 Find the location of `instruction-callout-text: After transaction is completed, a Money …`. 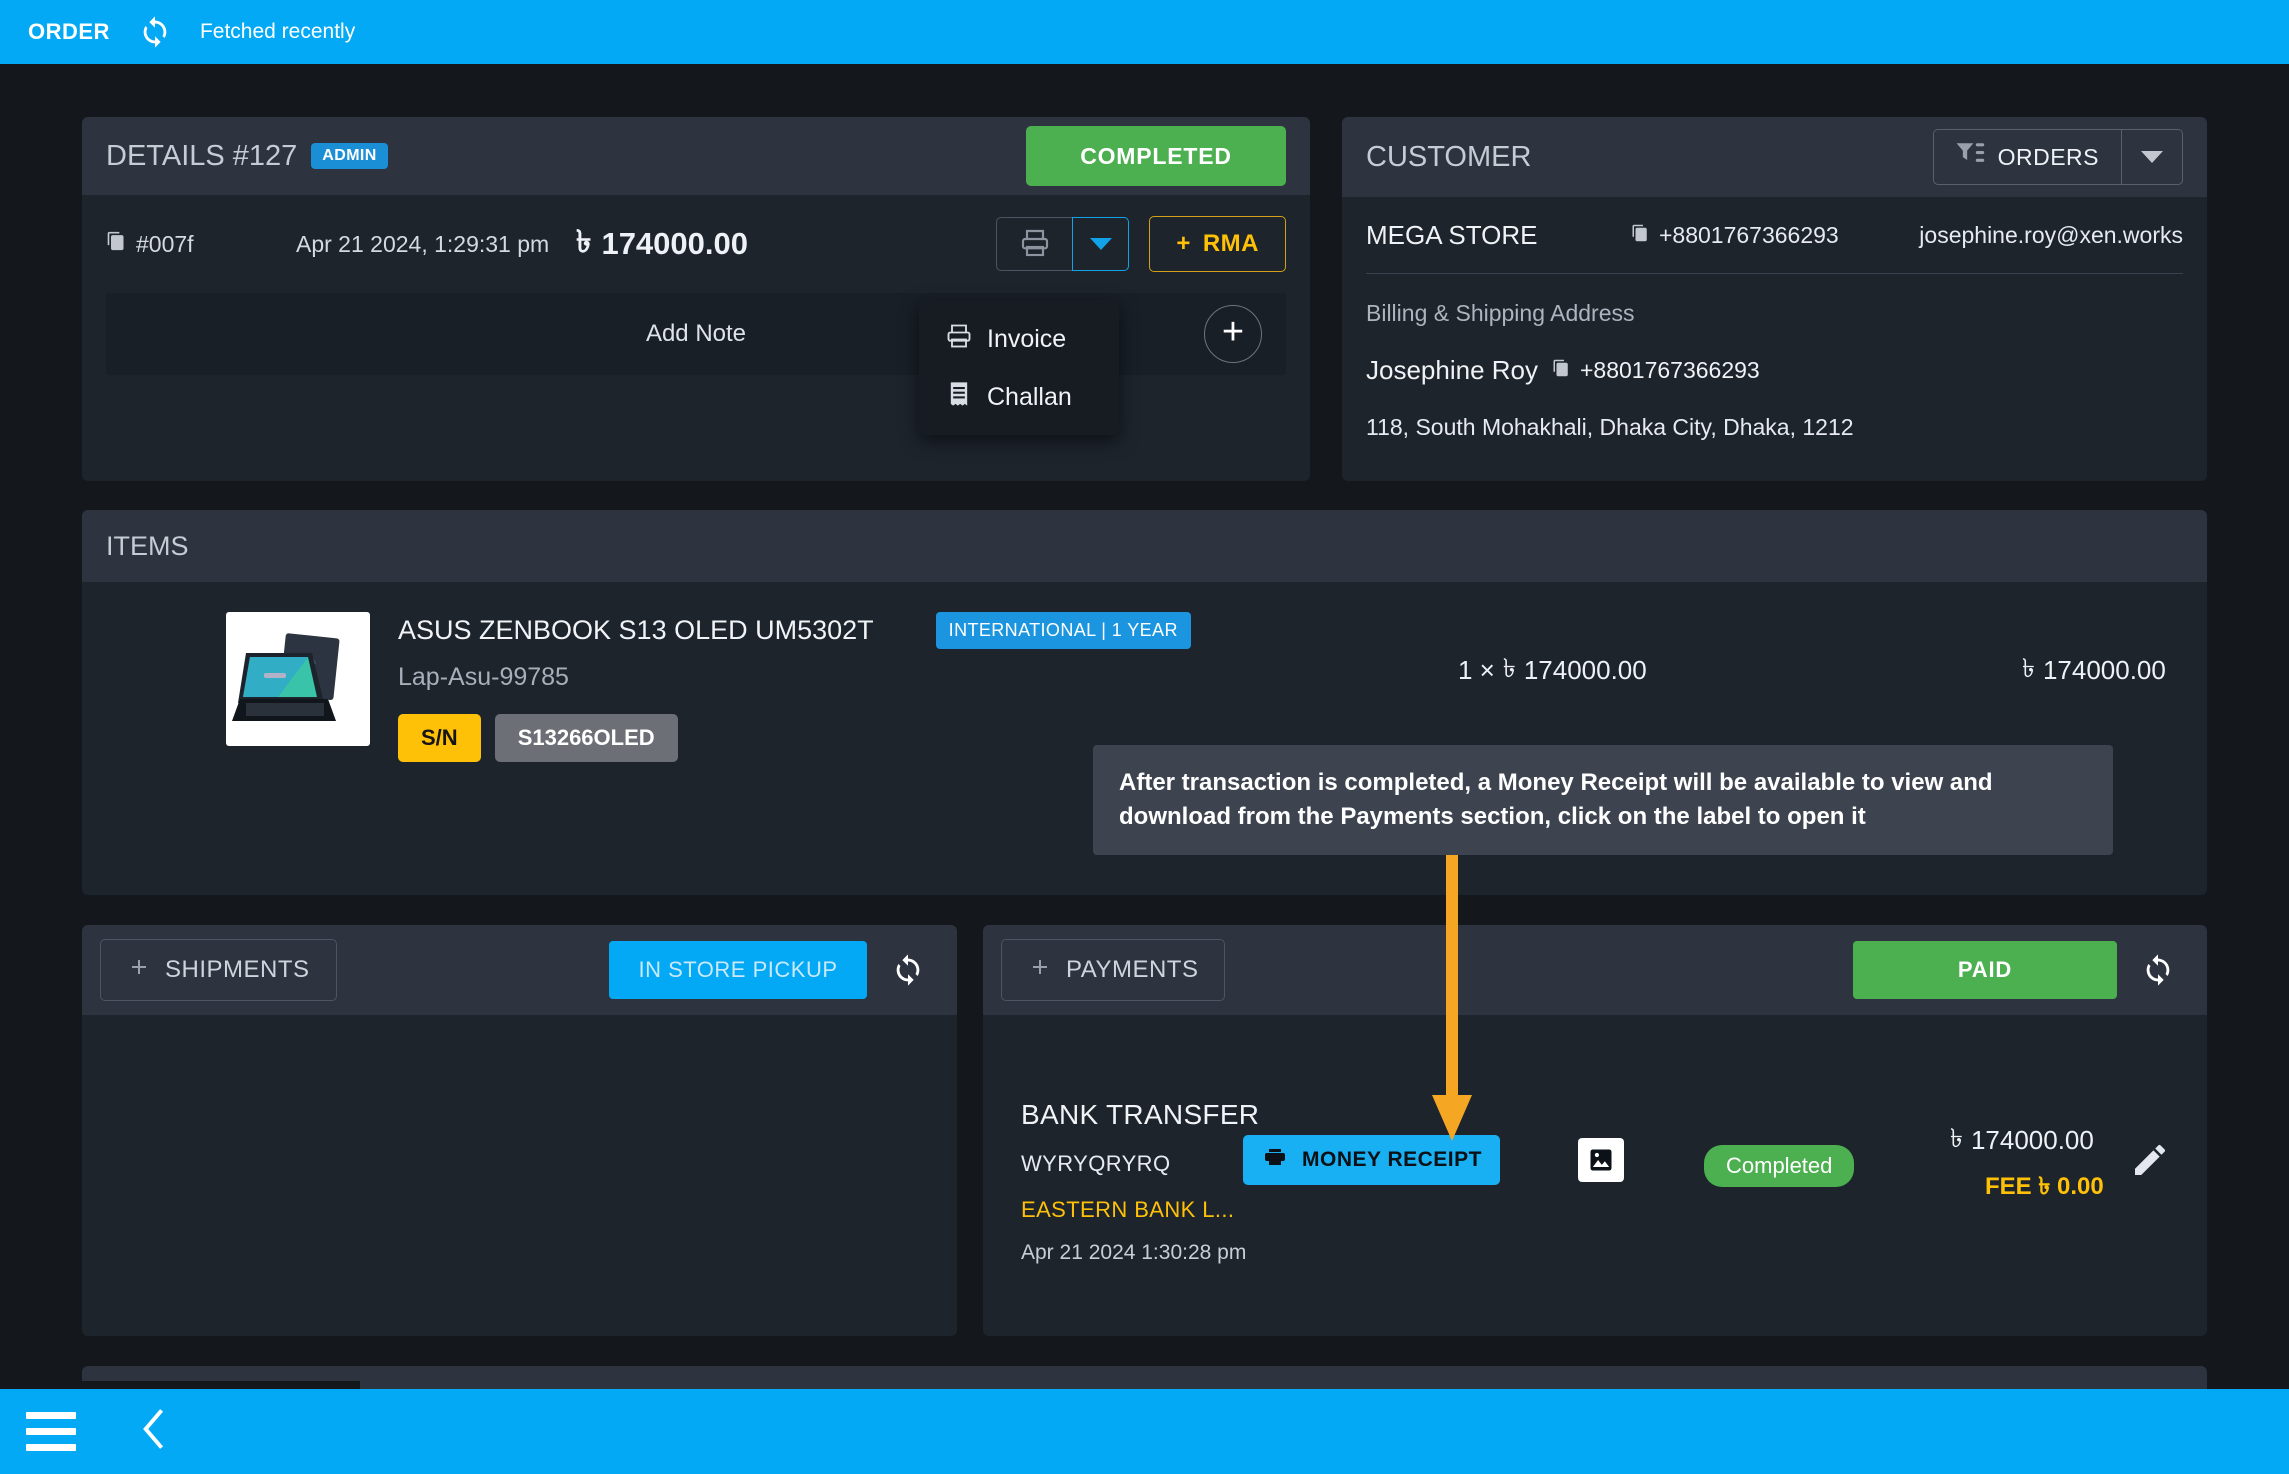

instruction-callout-text: After transaction is completed, a Money … is located at coordinates (1556, 799).